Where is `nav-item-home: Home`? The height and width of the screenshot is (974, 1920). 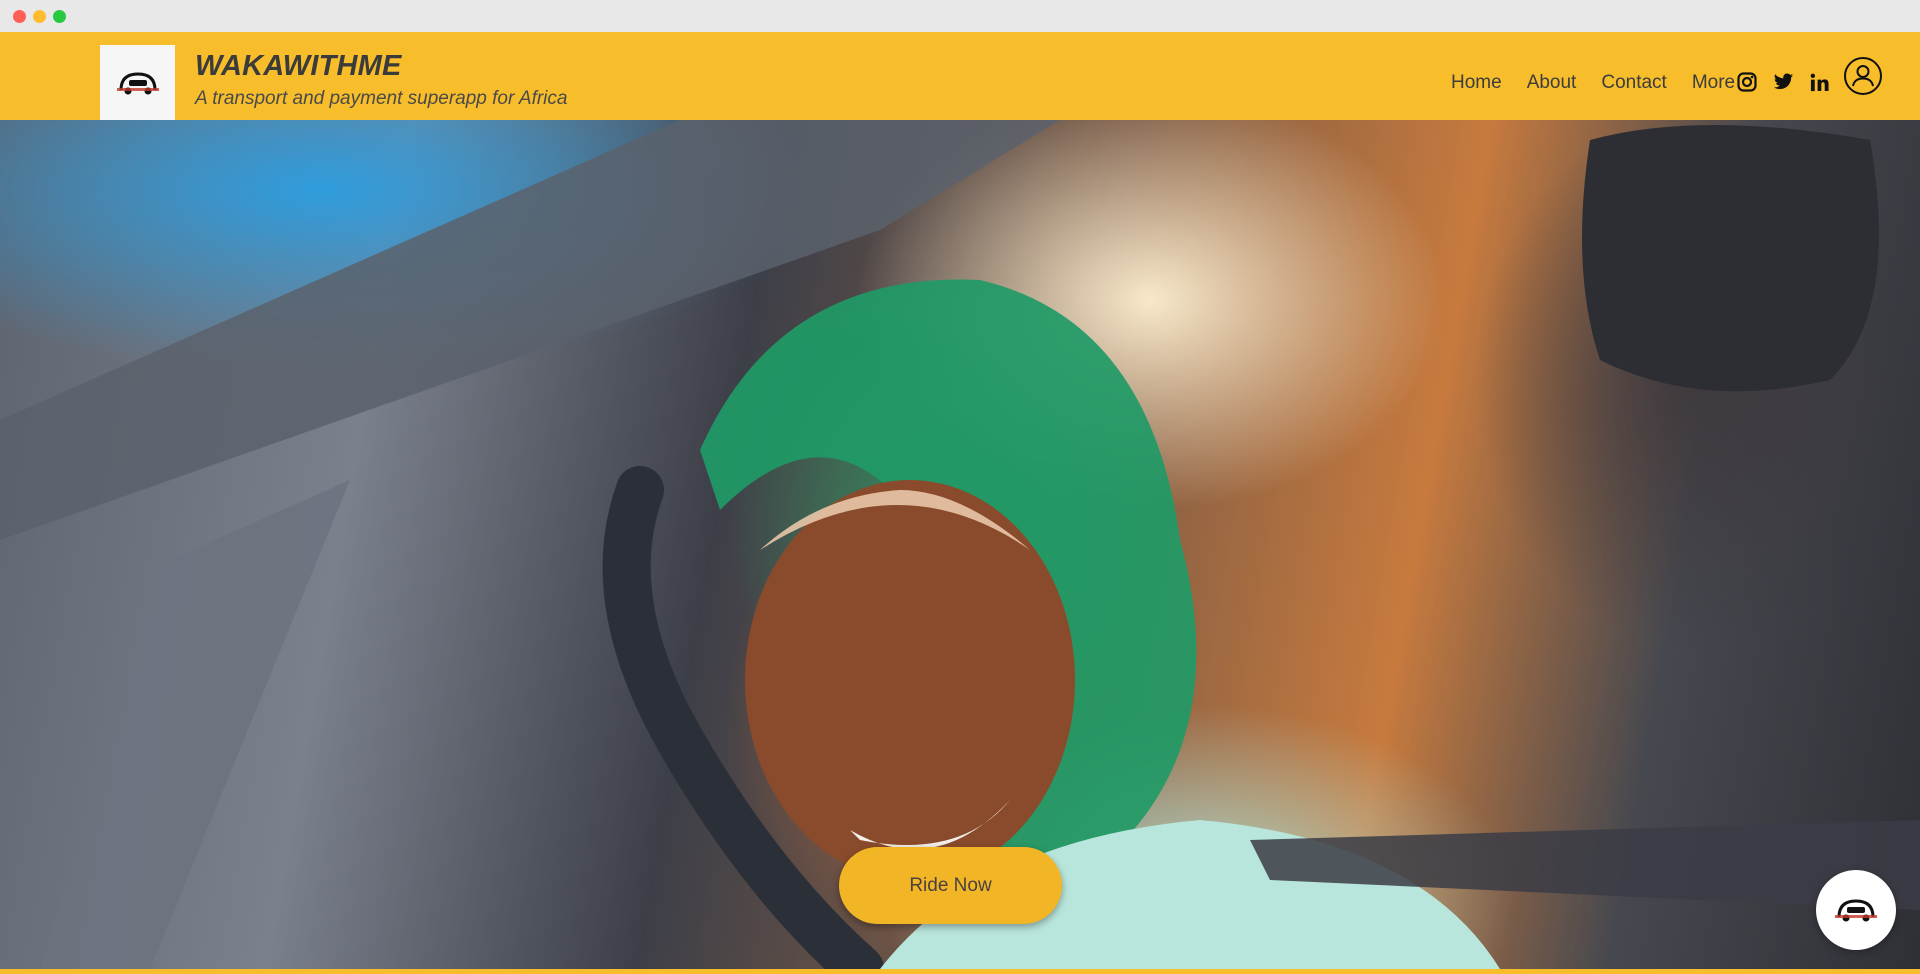 nav-item-home: Home is located at coordinates (1476, 83).